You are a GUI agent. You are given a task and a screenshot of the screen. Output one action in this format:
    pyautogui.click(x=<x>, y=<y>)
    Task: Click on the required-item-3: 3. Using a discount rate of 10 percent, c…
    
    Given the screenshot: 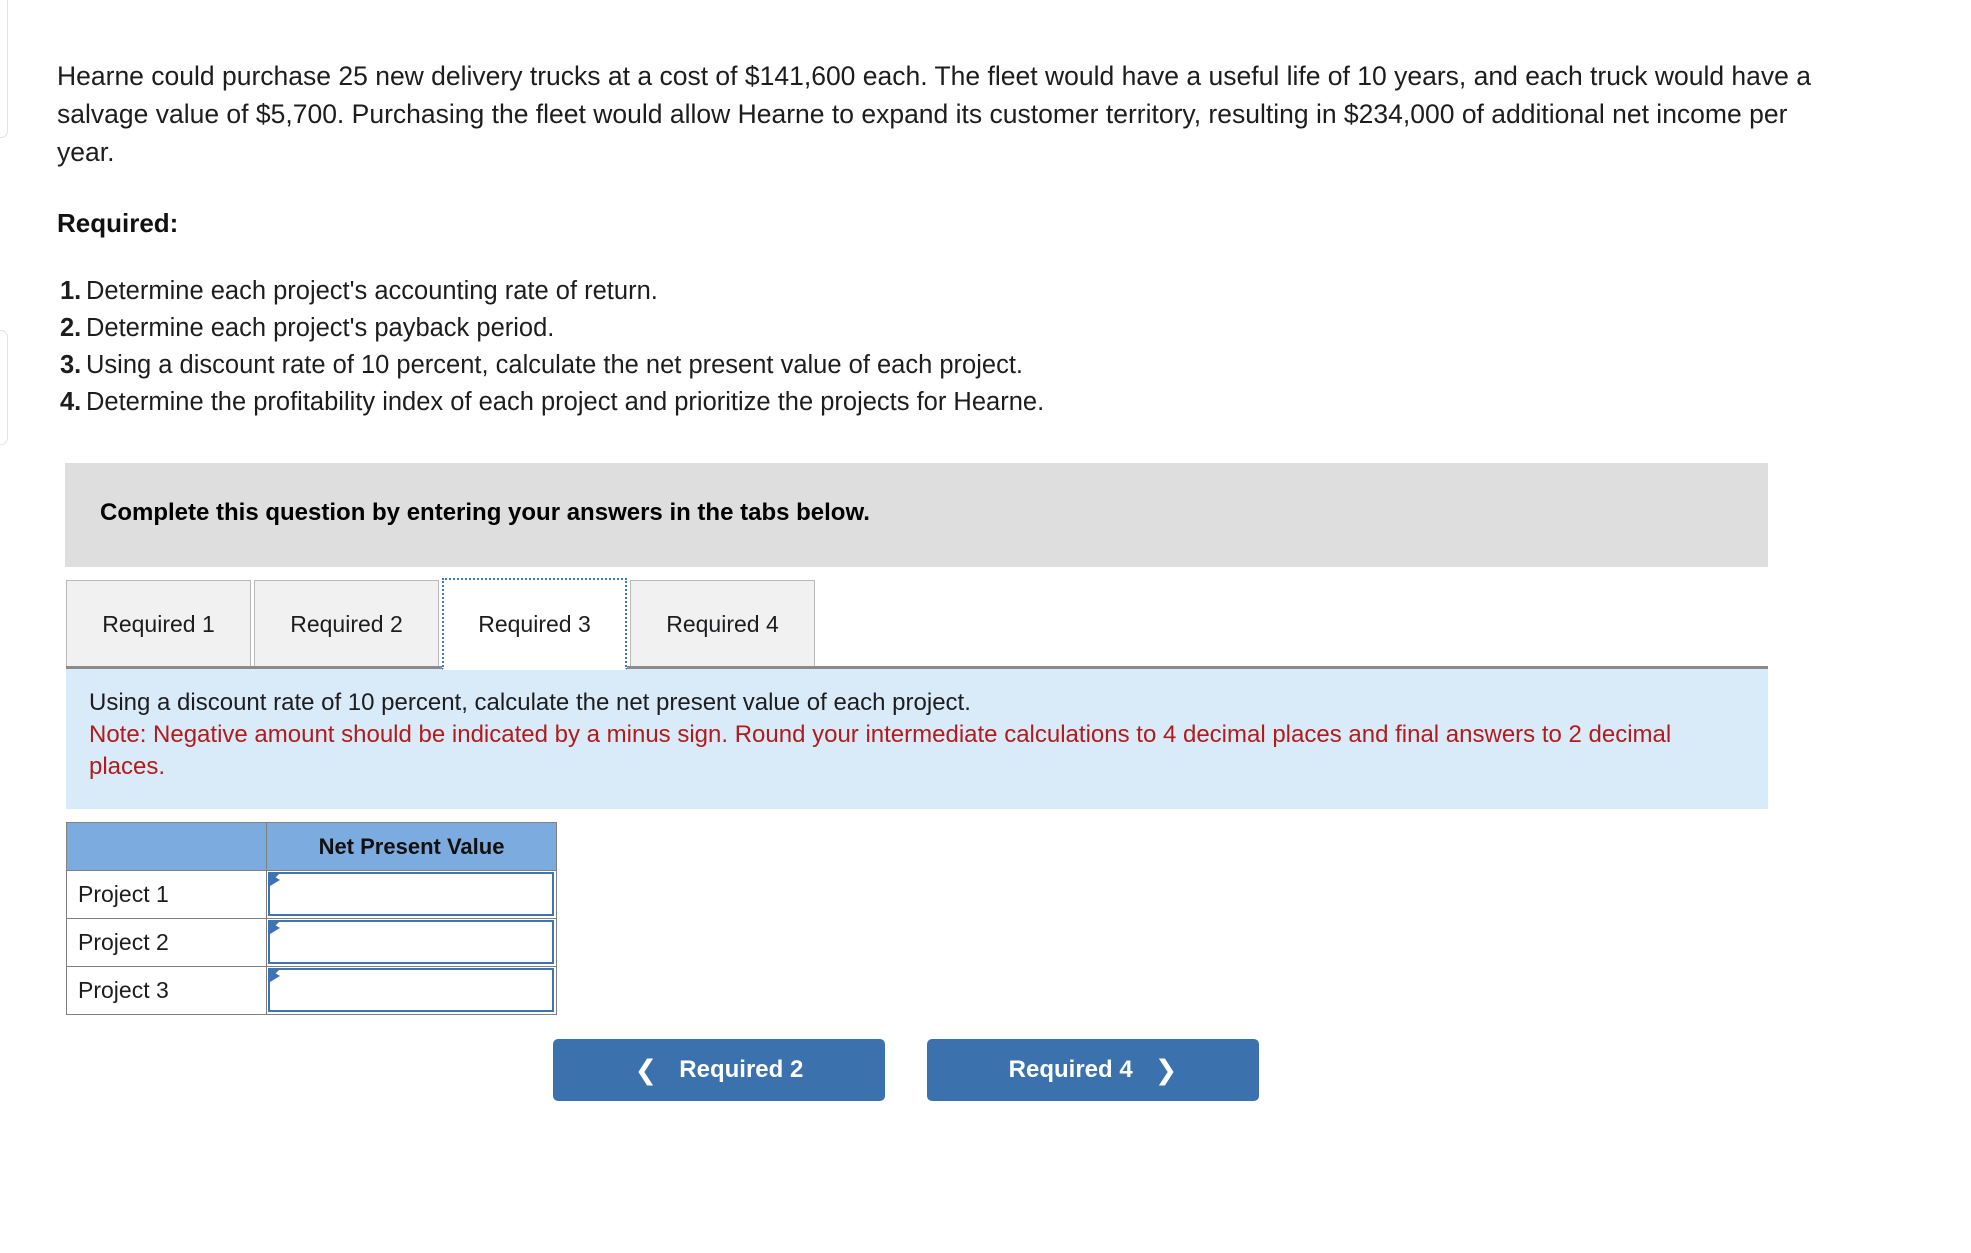 What is the action you would take?
    pyautogui.click(x=810, y=365)
    